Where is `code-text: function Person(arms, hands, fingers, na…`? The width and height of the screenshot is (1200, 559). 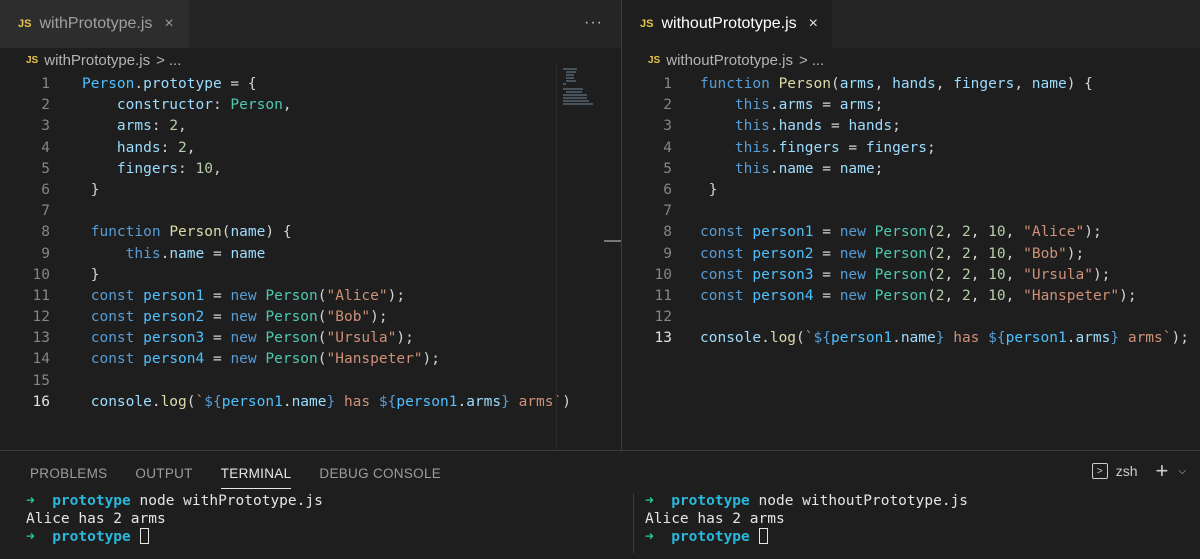 code-text: function Person(arms, hands, fingers, na… is located at coordinates (896, 84).